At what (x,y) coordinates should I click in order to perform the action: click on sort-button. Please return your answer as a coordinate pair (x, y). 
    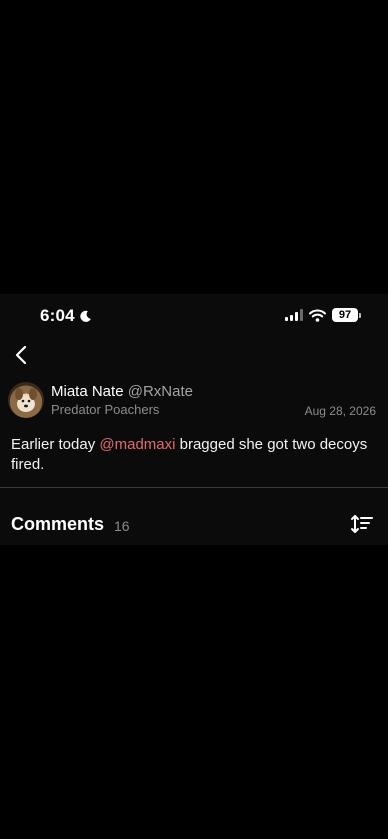
    Looking at the image, I should click on (362, 524).